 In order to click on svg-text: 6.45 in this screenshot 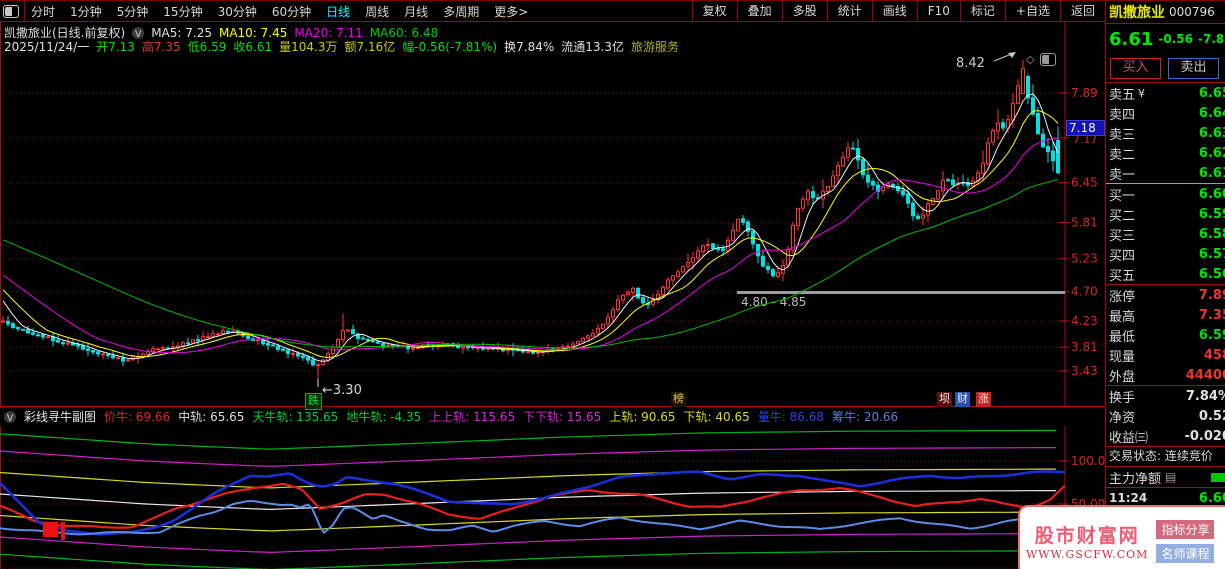, I will do `click(1084, 183)`.